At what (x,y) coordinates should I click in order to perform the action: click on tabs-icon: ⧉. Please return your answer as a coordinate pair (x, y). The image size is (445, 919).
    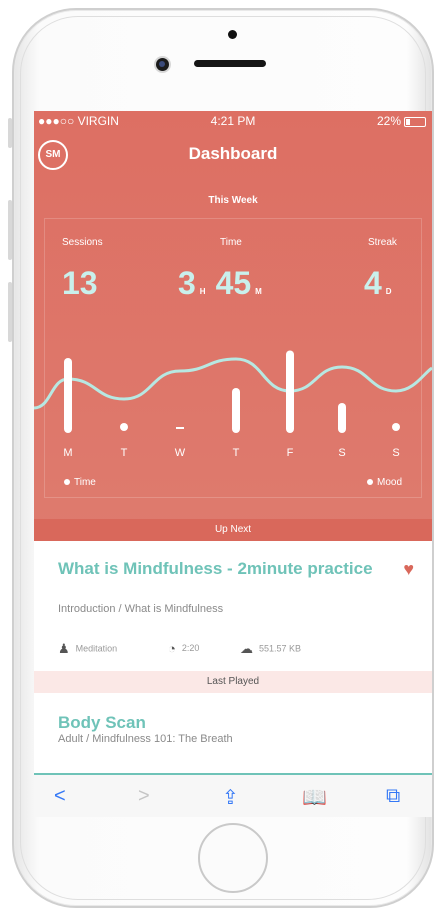
    Looking at the image, I should click on (393, 796).